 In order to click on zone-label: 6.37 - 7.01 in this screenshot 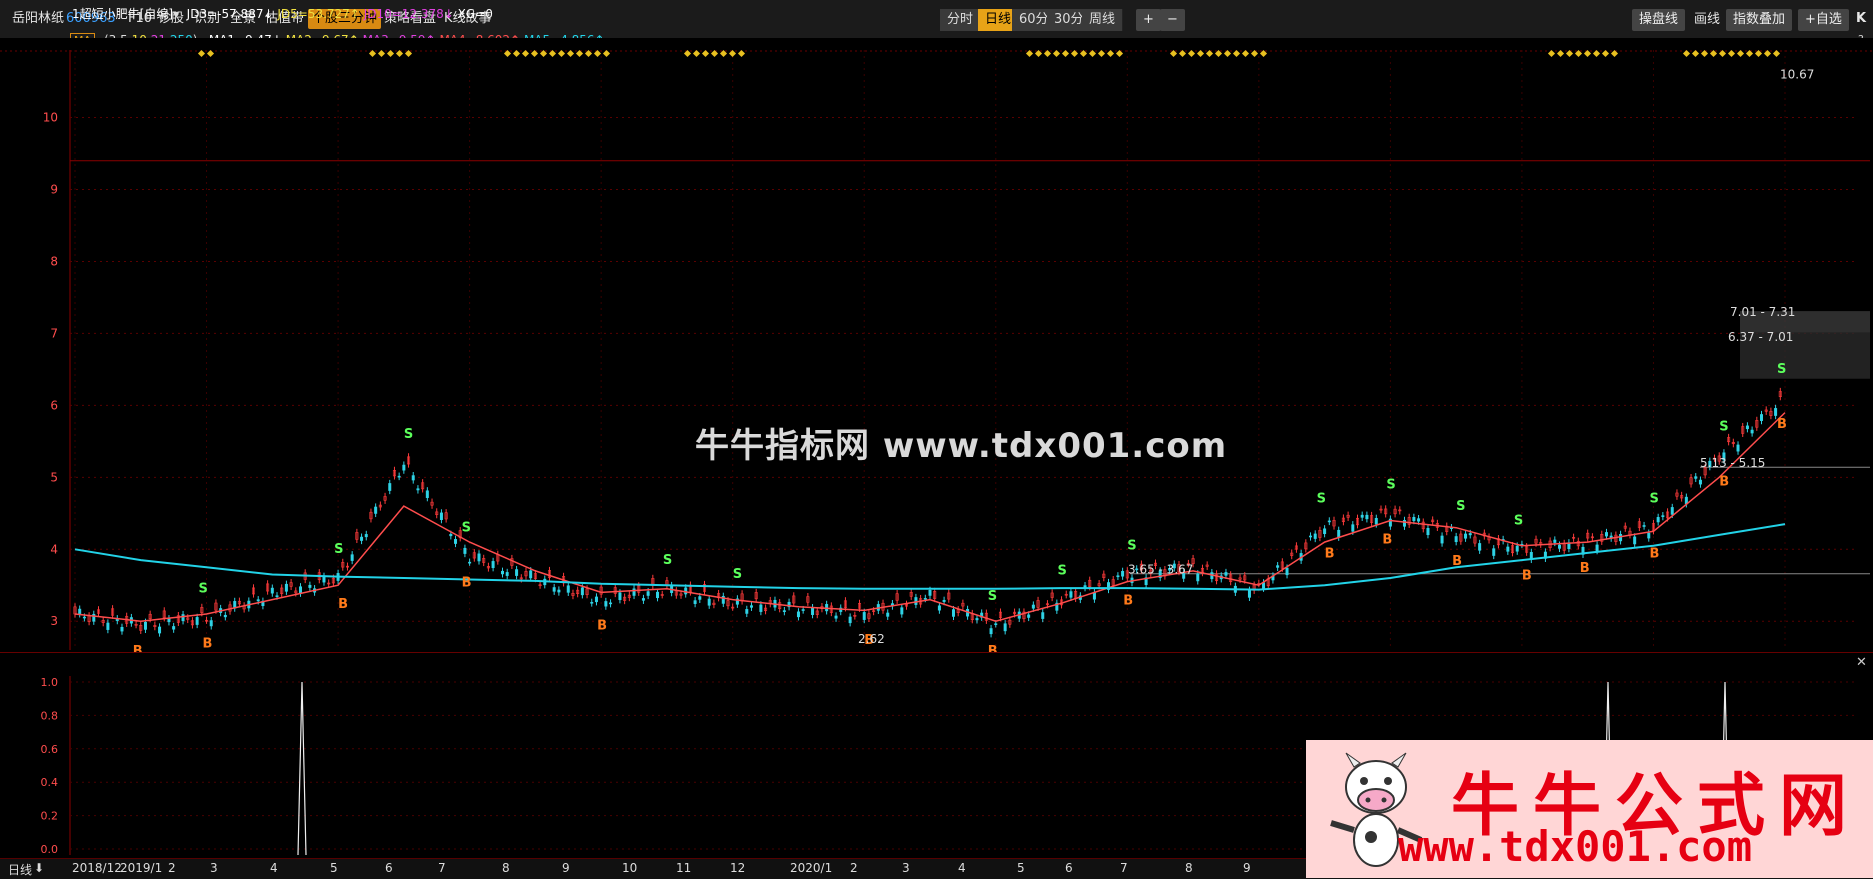, I will do `click(1760, 337)`.